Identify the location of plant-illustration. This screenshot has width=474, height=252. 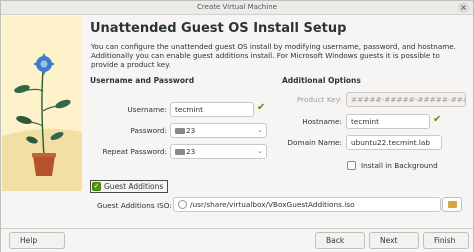
(42, 103).